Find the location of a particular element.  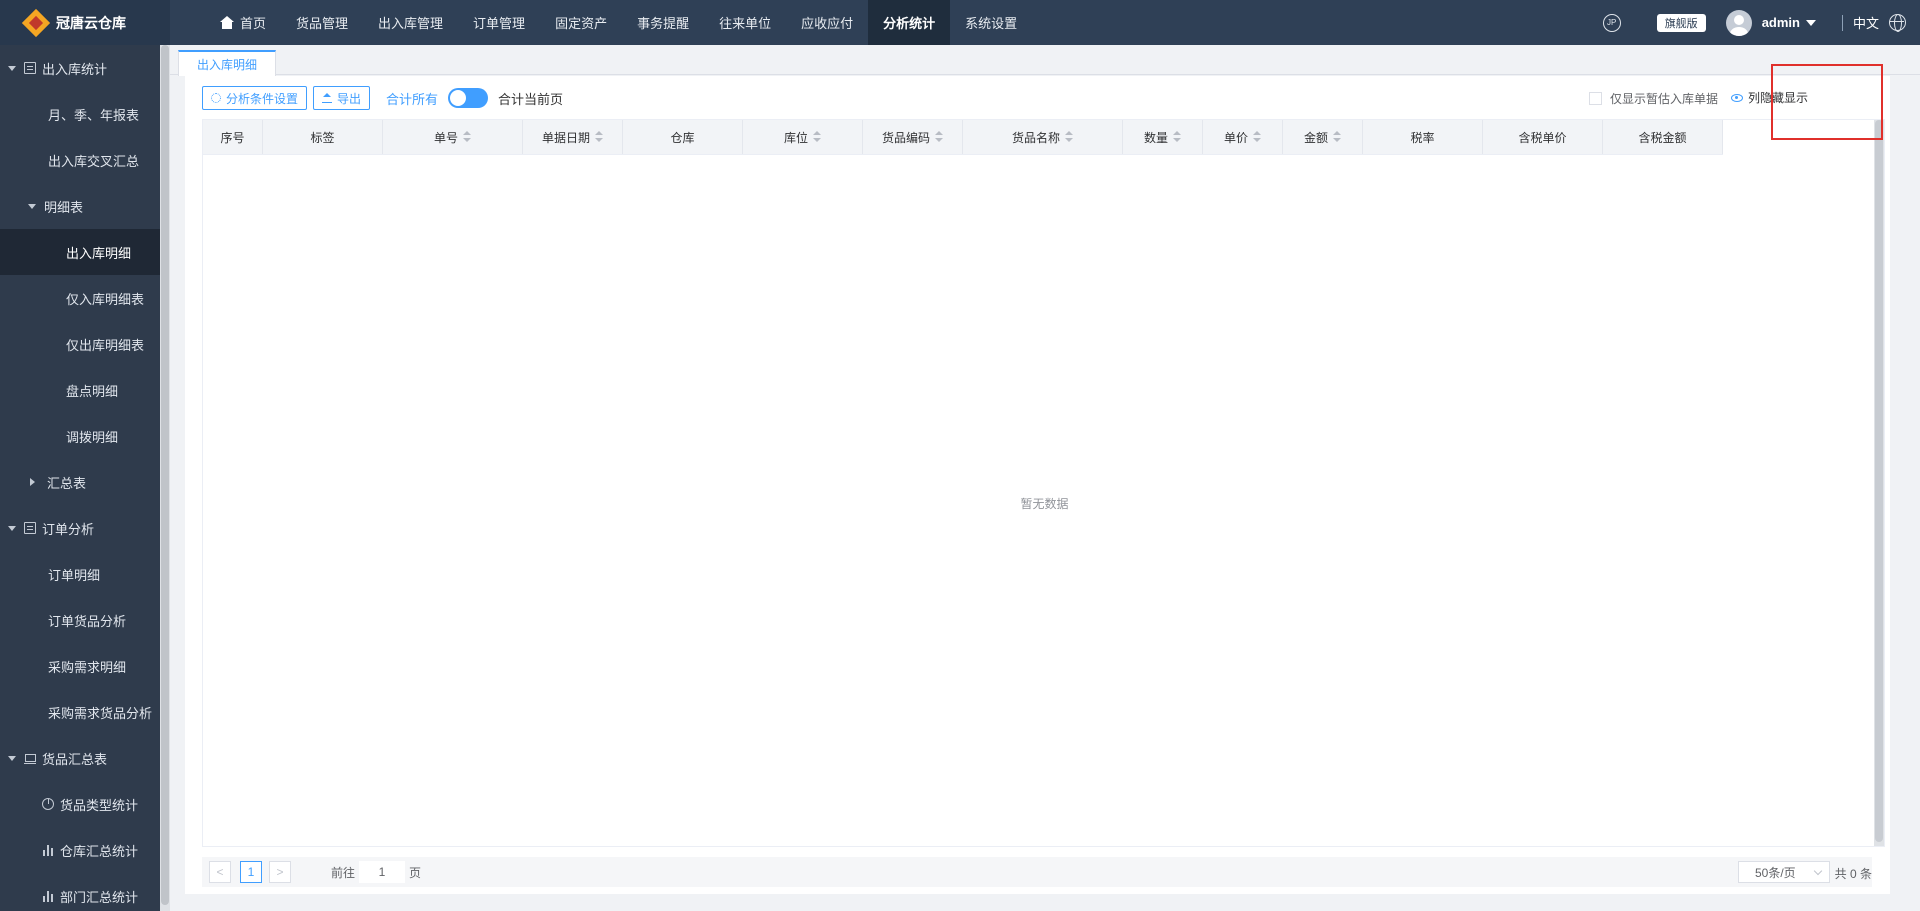

column-label: 序号 is located at coordinates (232, 137).